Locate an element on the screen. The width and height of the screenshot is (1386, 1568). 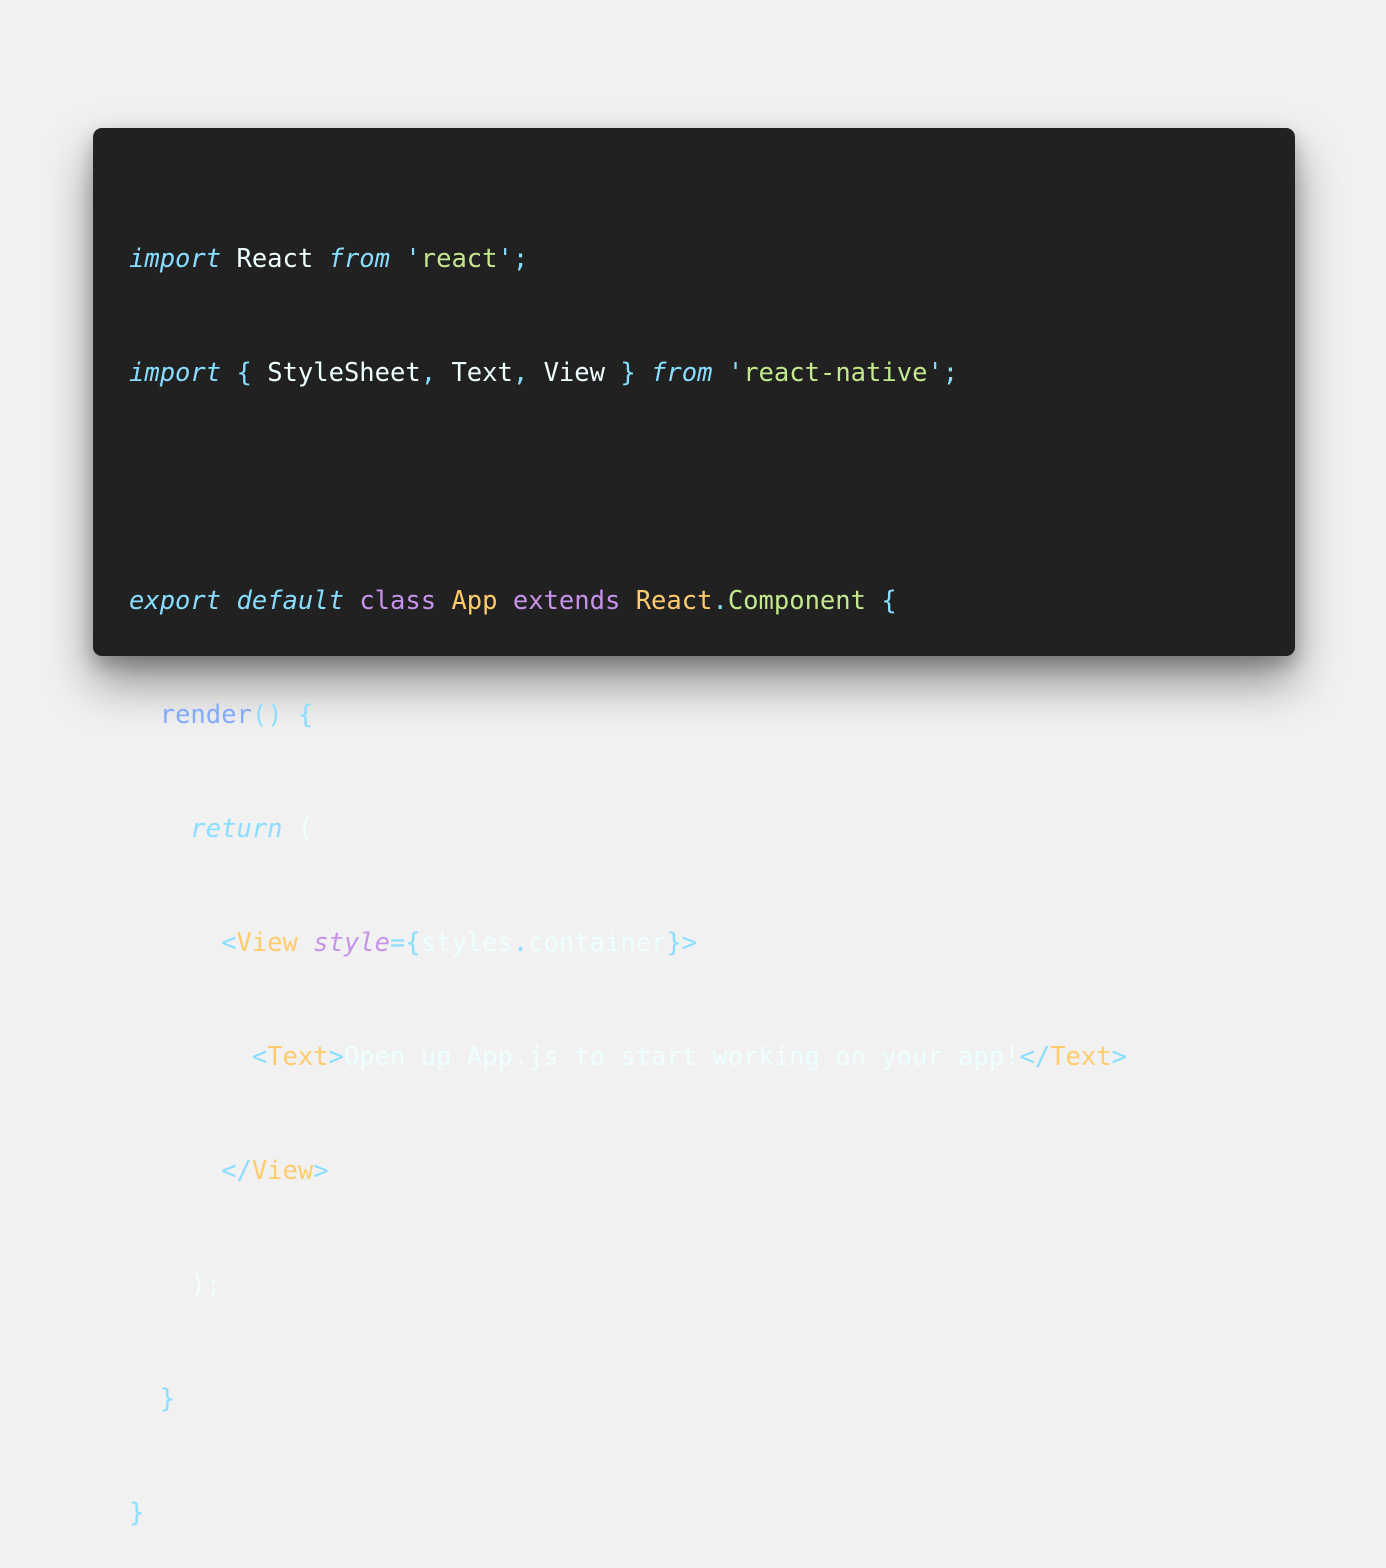
code-line-10: ); is located at coordinates (628, 1285).